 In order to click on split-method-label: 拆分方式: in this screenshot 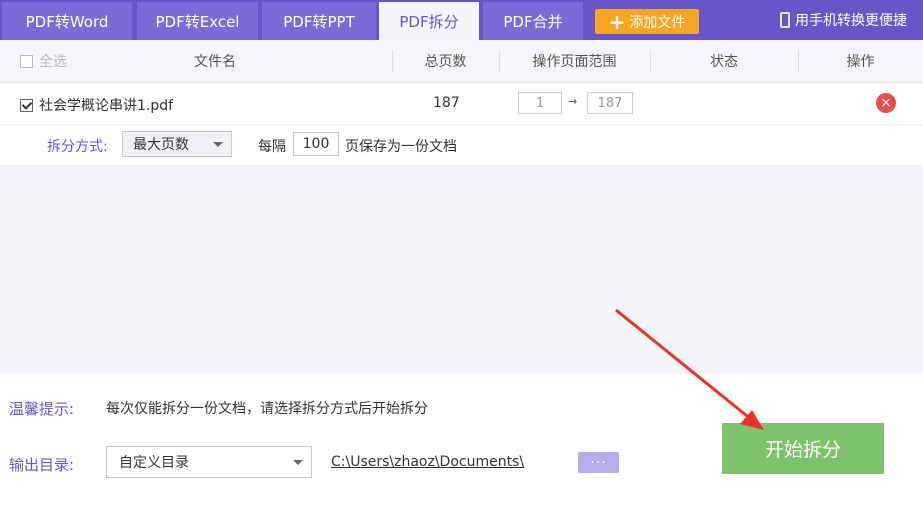, I will do `click(77, 147)`.